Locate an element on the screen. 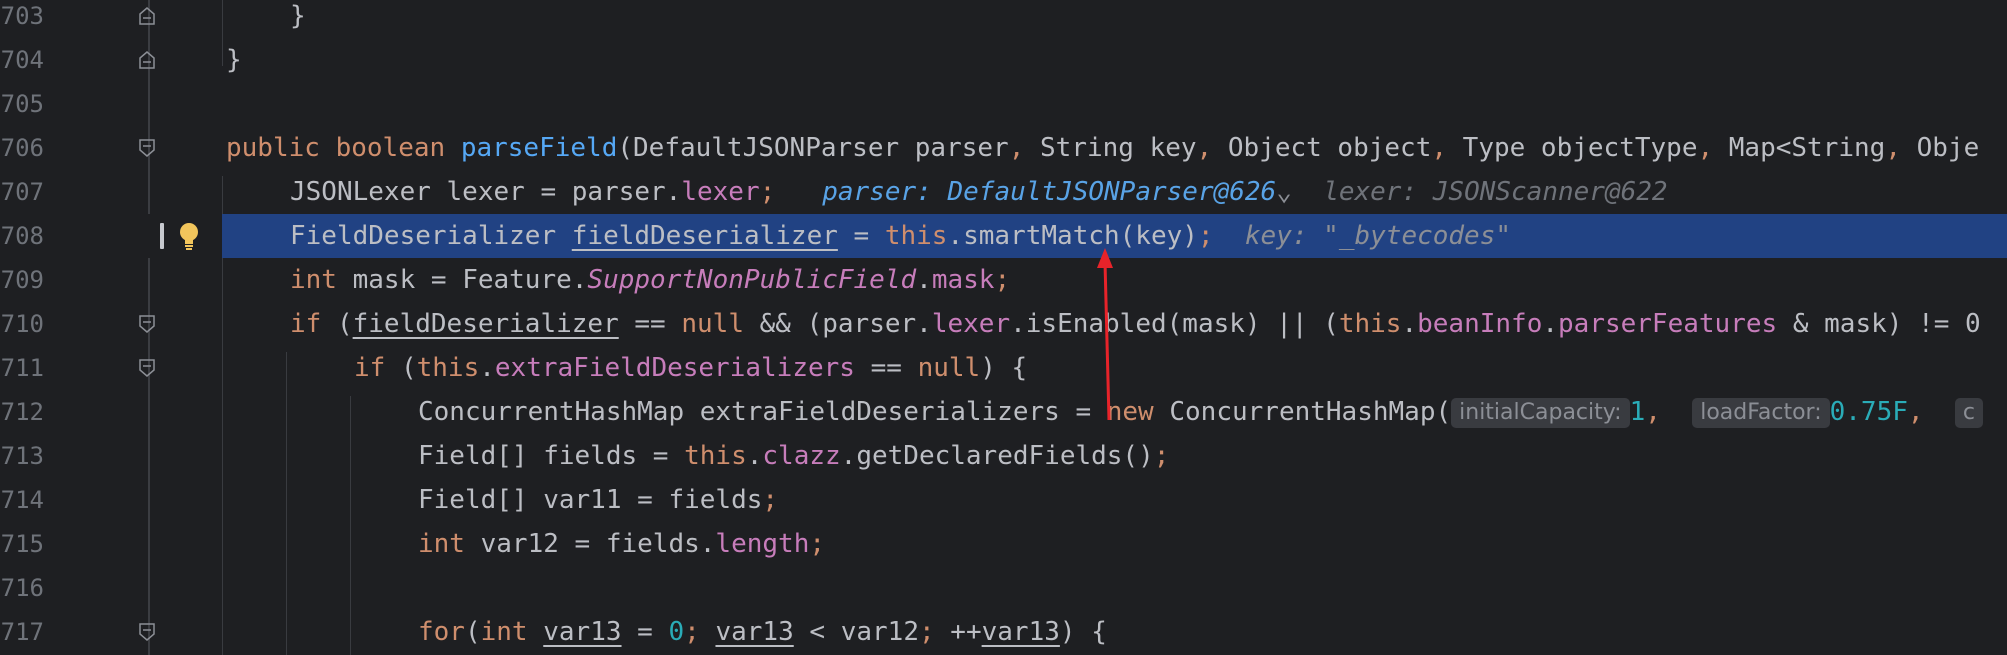 The image size is (2007, 655). code-text: .getDeclaredFields() is located at coordinates (997, 456).